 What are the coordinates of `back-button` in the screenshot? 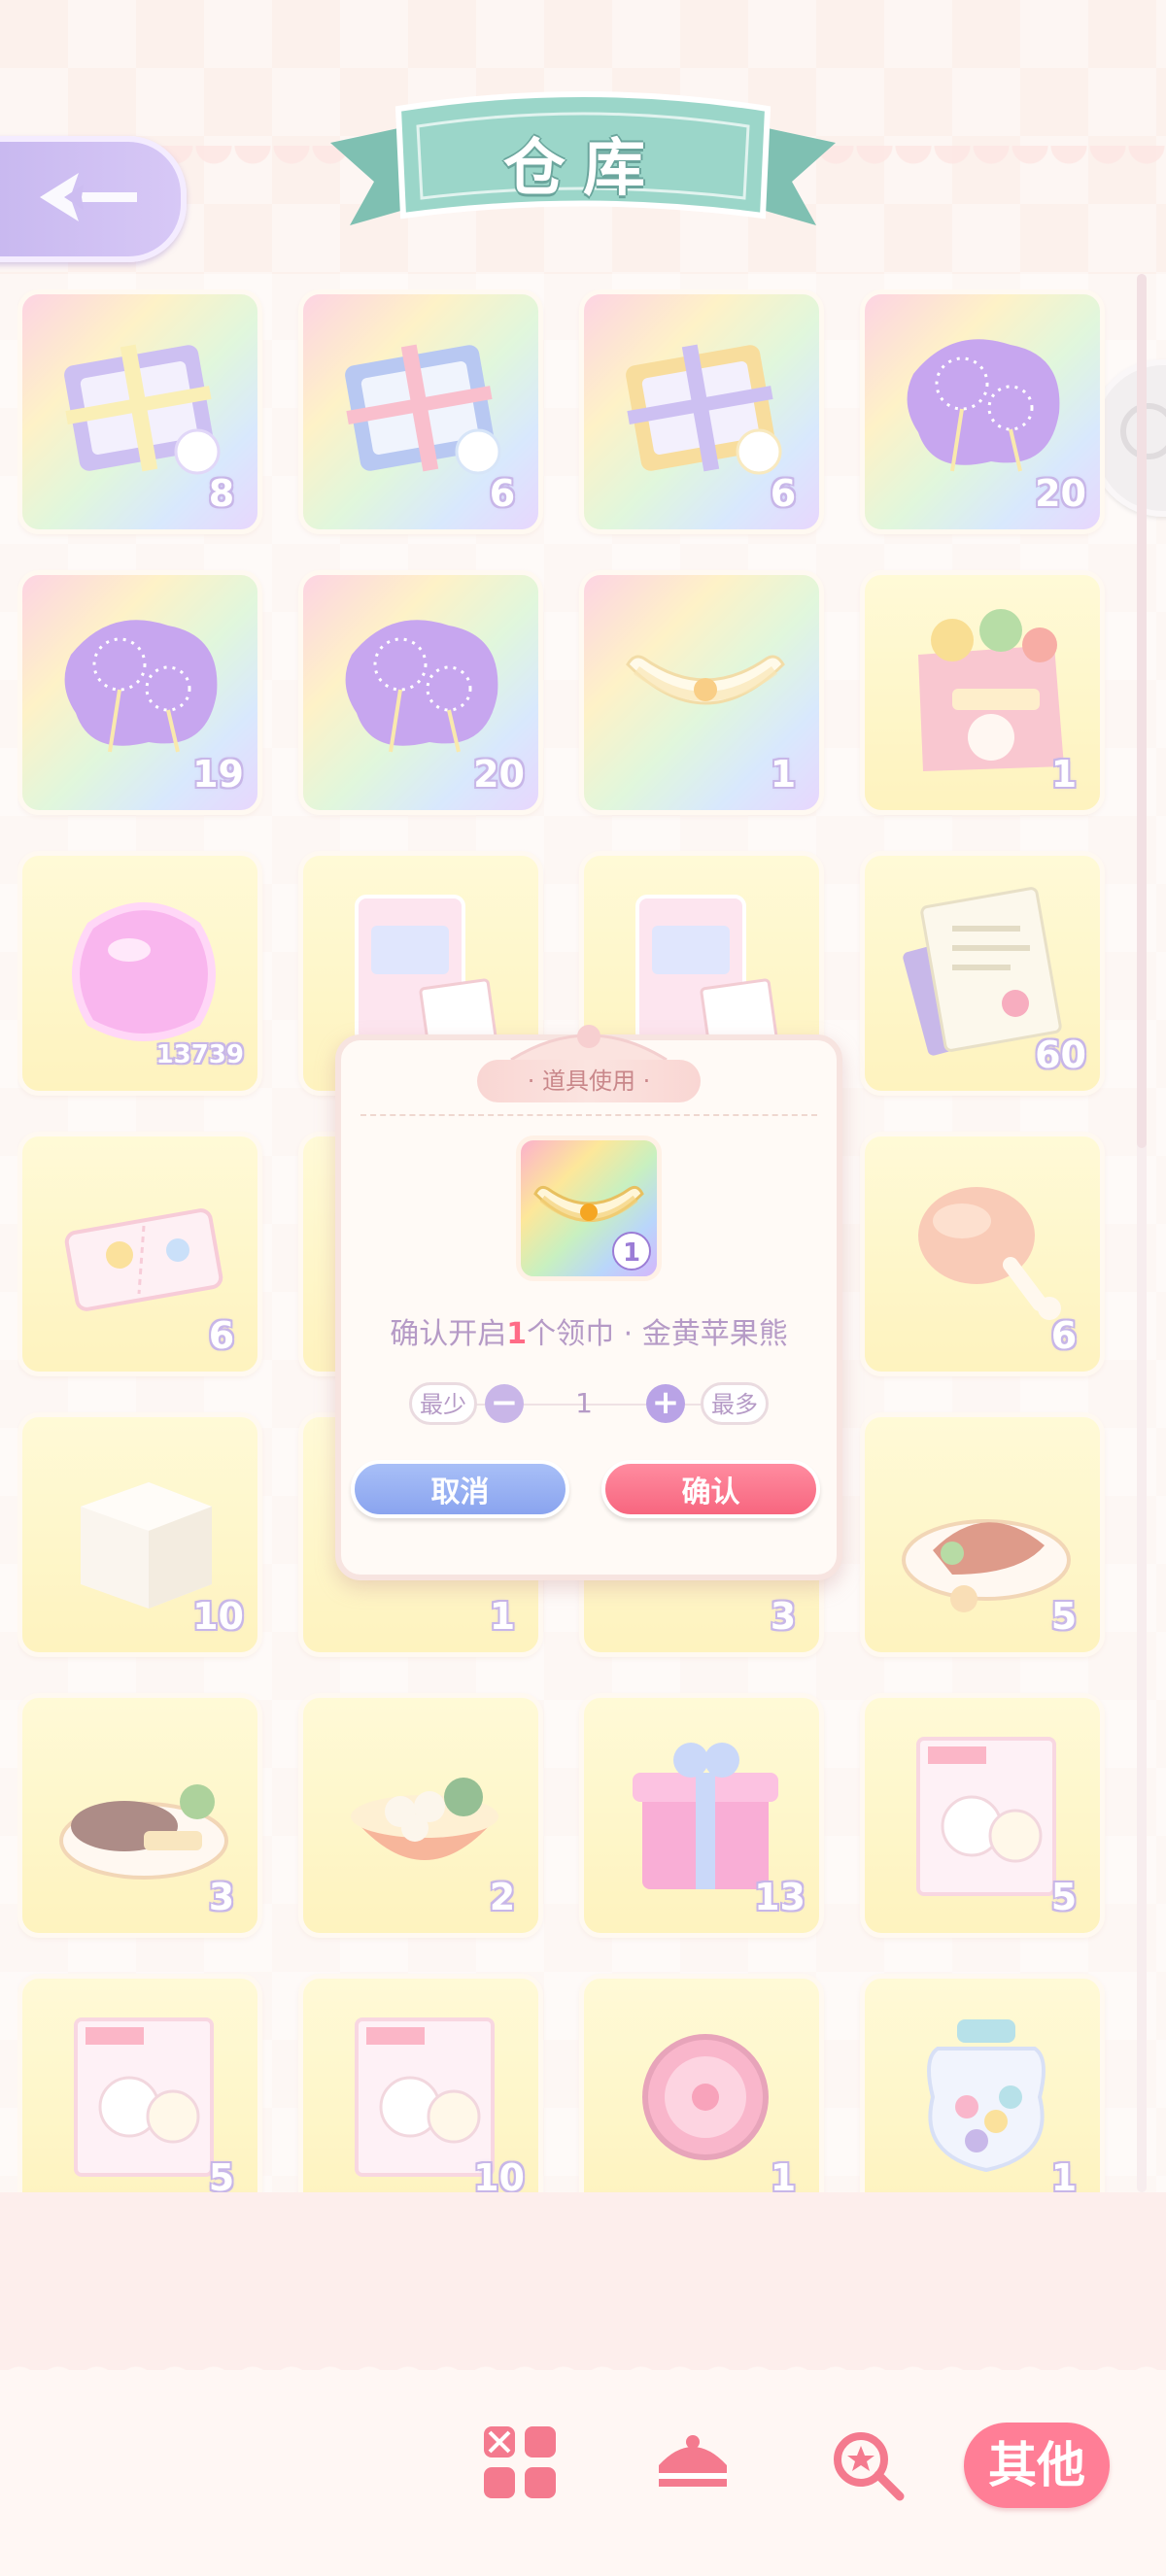 It's located at (93, 199).